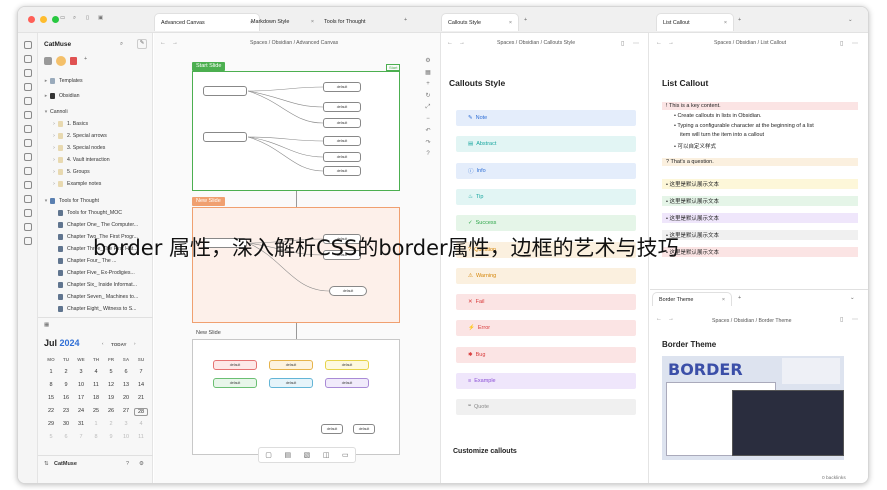 The image size is (887, 490). What do you see at coordinates (546, 223) in the screenshot?
I see `callout-success: ✓ Success` at bounding box center [546, 223].